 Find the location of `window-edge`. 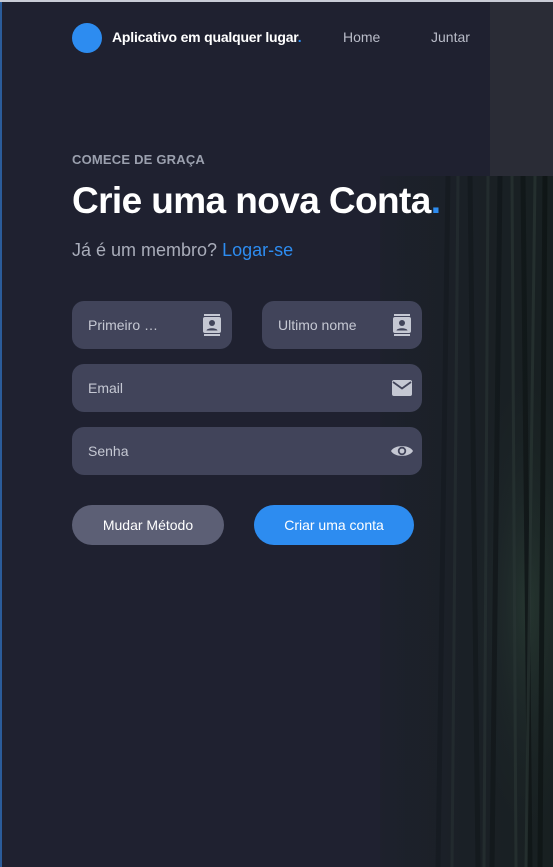

window-edge is located at coordinates (1, 433).